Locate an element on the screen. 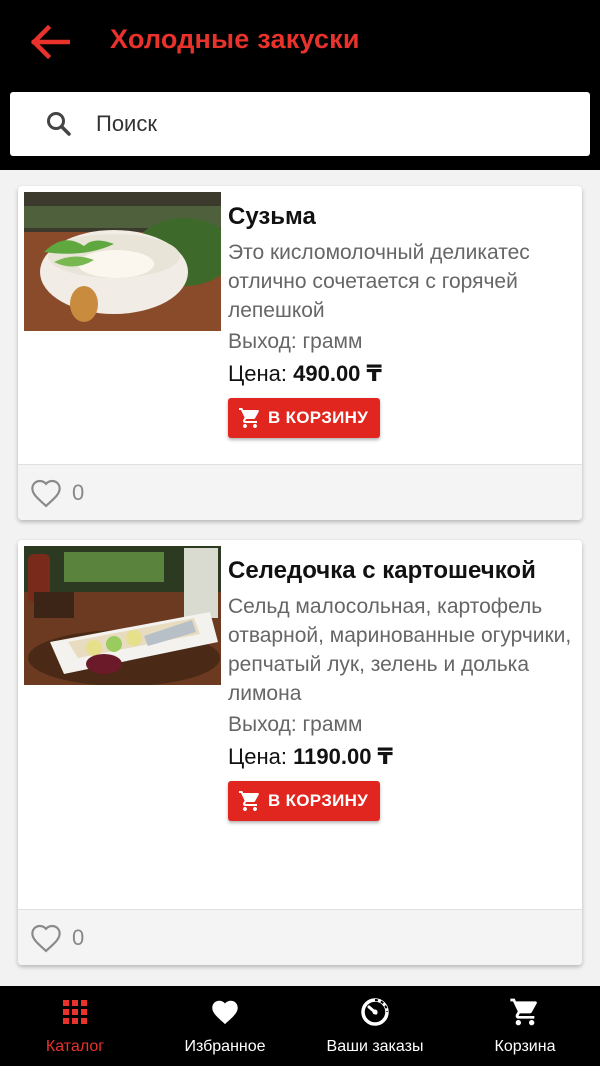 This screenshot has height=1066, width=600. bottom-navigation: Каталог Избранное Ваши заказы Корзина is located at coordinates (300, 1026).